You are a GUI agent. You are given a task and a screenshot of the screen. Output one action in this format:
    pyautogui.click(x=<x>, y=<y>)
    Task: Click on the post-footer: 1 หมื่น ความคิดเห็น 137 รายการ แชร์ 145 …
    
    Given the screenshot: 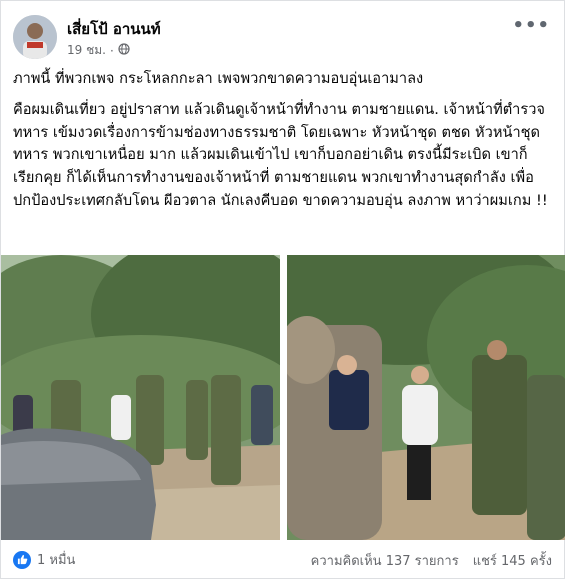 What is the action you would take?
    pyautogui.click(x=282, y=559)
    